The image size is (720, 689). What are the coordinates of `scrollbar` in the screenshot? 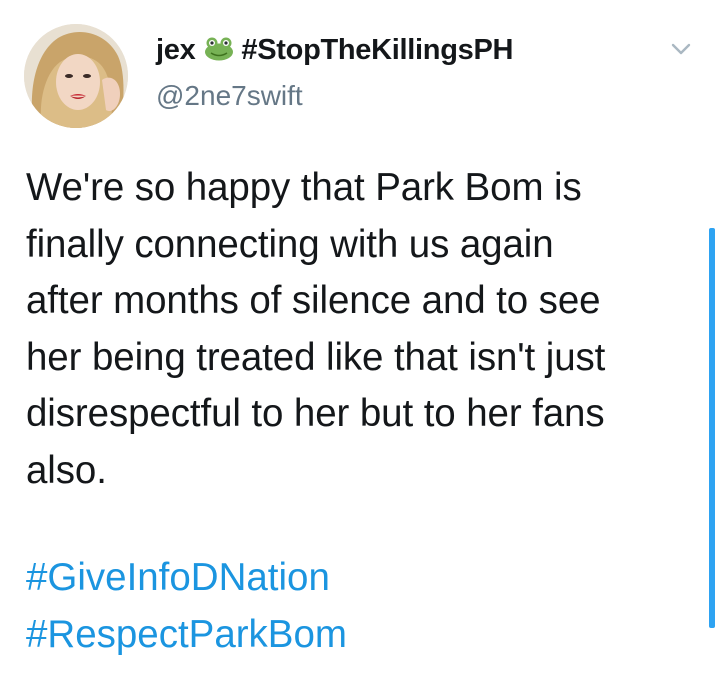 It's located at (712, 428).